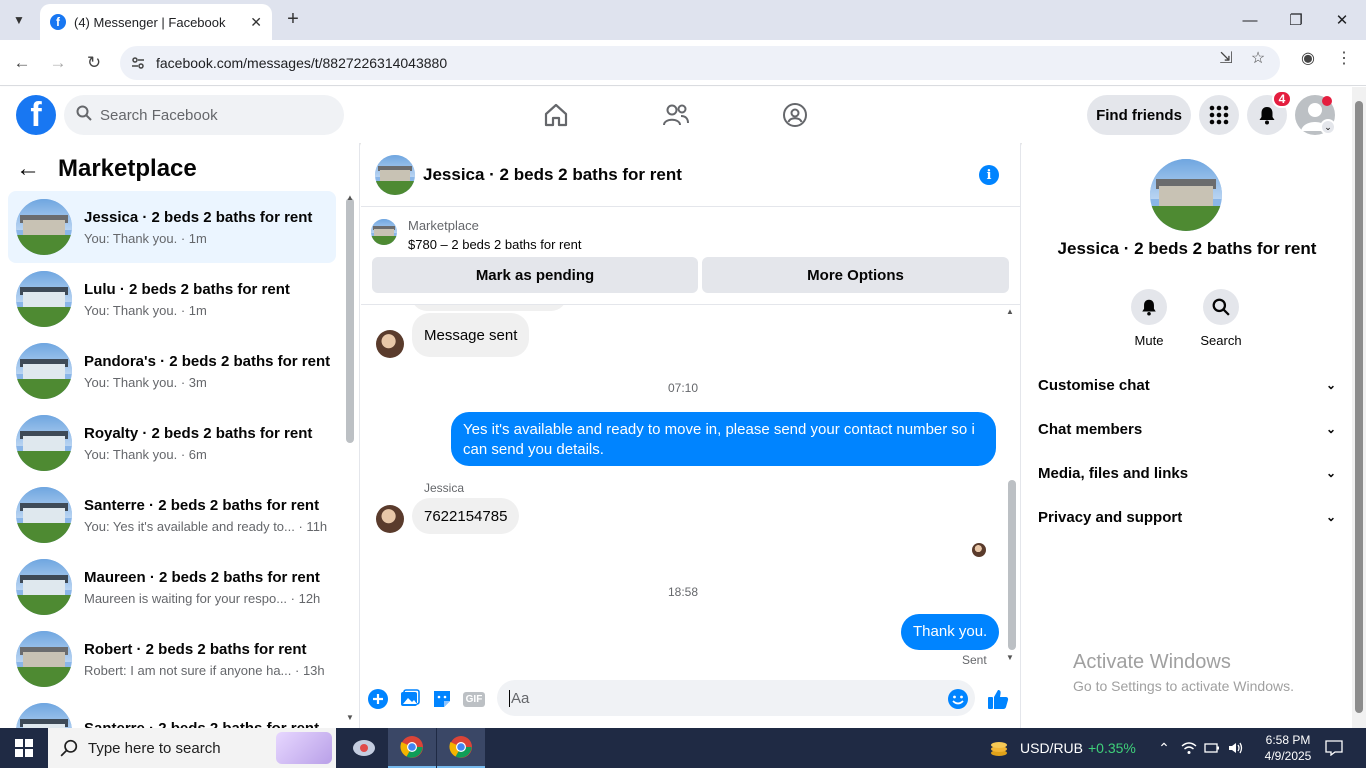 This screenshot has width=1366, height=768. What do you see at coordinates (474, 699) in the screenshot?
I see `gif-icon: GIF` at bounding box center [474, 699].